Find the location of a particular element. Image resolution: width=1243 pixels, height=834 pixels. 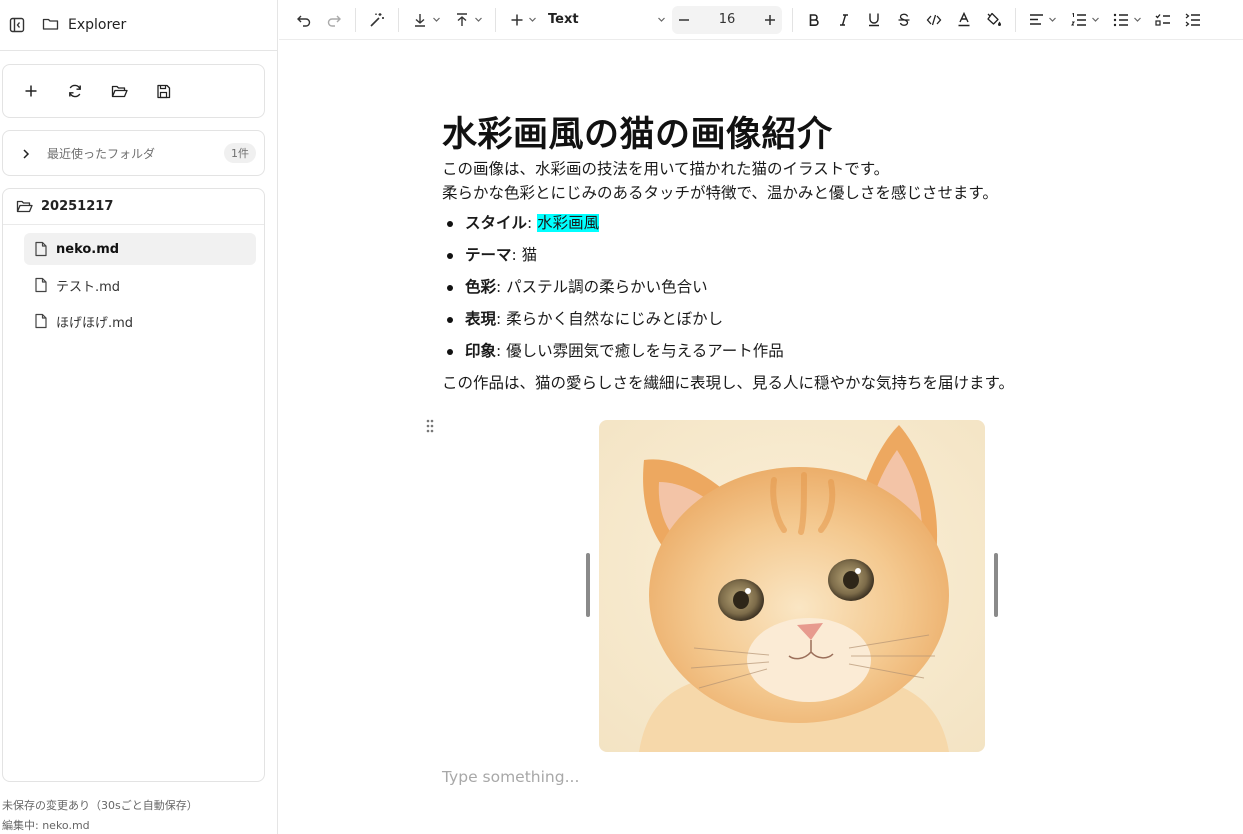

block-type-value: Text is located at coordinates (563, 19).